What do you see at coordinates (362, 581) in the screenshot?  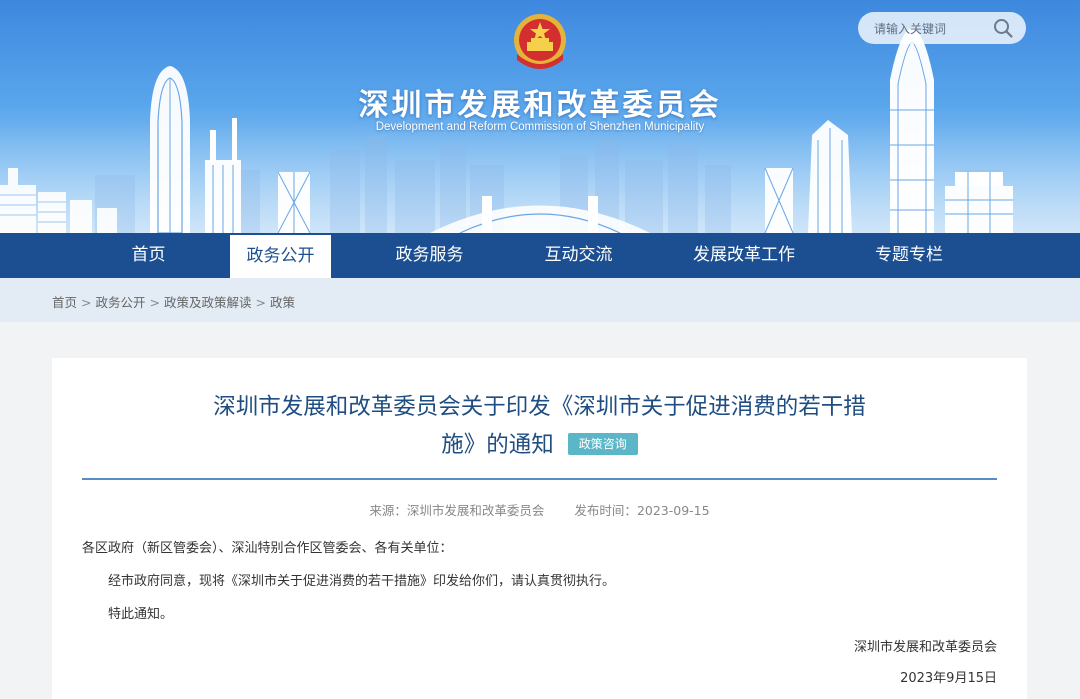 I see `body-paragraph: 经市政府同意，现将《深圳市关于促进消费的若干措施》印发给你们，请认真贯彻执行。` at bounding box center [362, 581].